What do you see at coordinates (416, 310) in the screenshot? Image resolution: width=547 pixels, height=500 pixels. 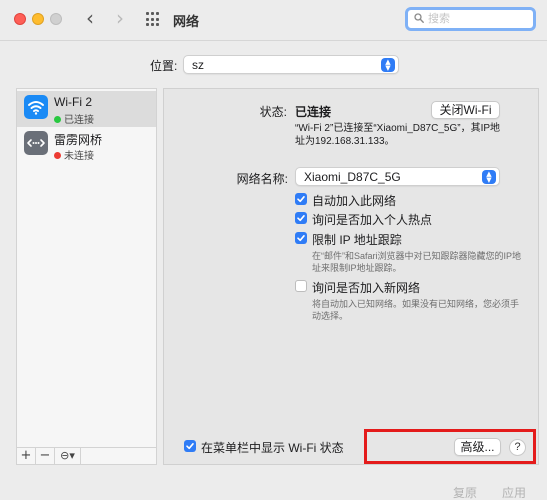 I see `ask-new-networks-description: 将自动加入已知网络。如果没有已知网络，您必须手动选择。` at bounding box center [416, 310].